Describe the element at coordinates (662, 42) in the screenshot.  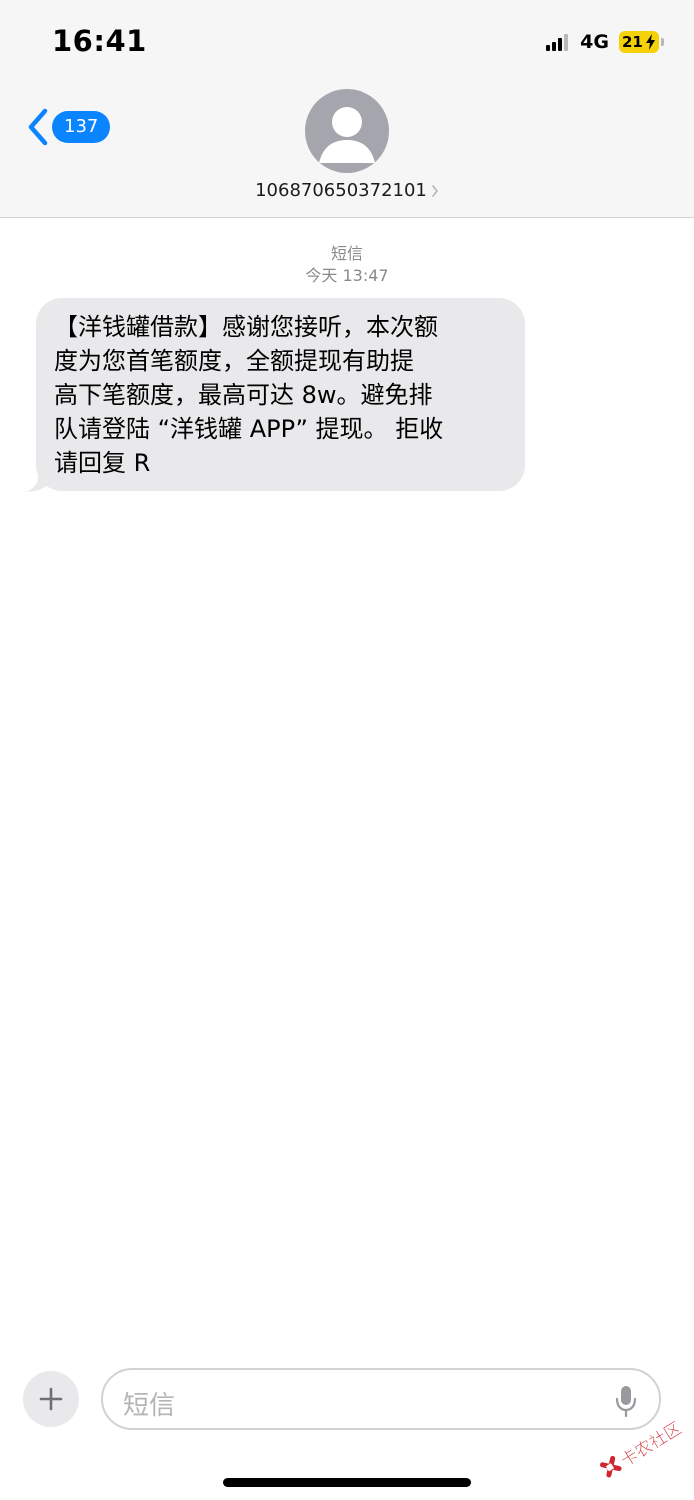
I see `battery-tip` at that location.